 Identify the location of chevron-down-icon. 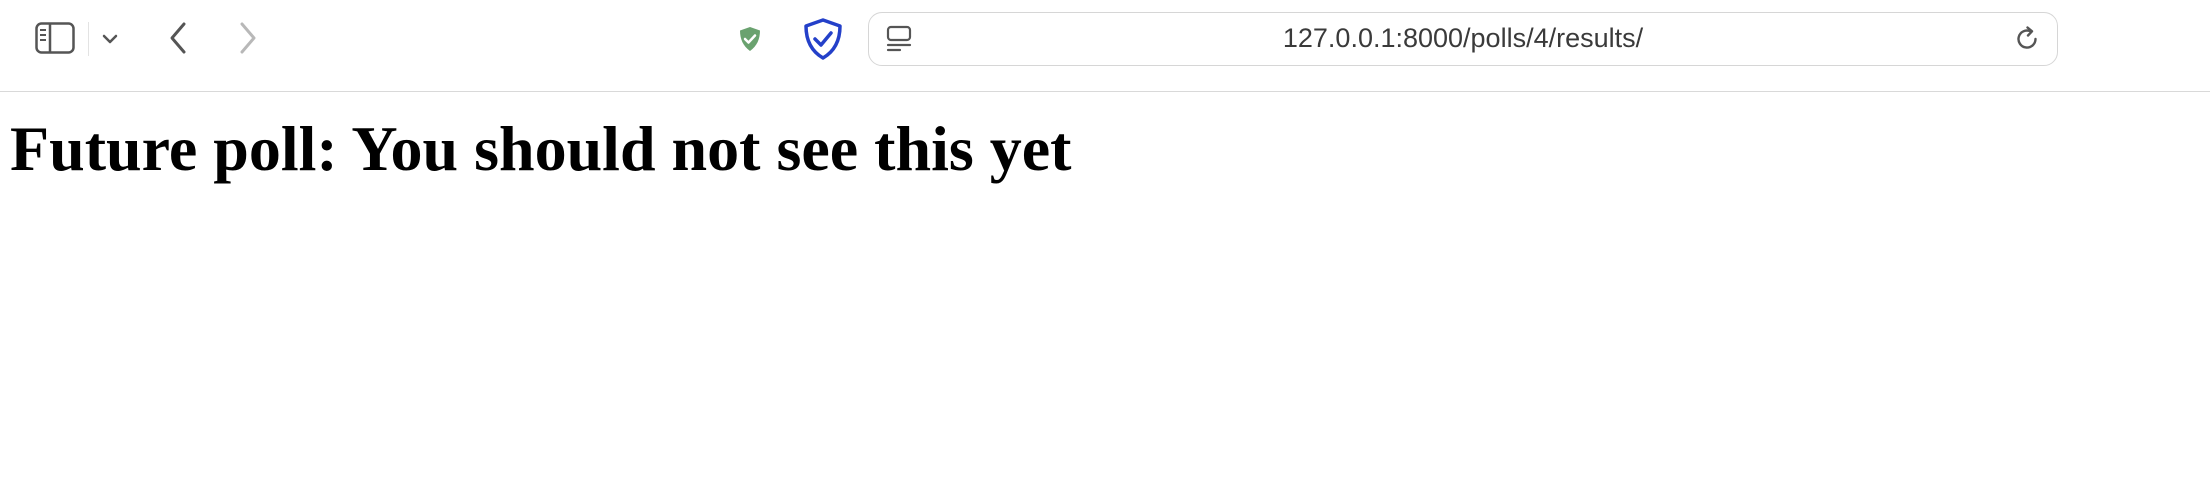
(110, 39).